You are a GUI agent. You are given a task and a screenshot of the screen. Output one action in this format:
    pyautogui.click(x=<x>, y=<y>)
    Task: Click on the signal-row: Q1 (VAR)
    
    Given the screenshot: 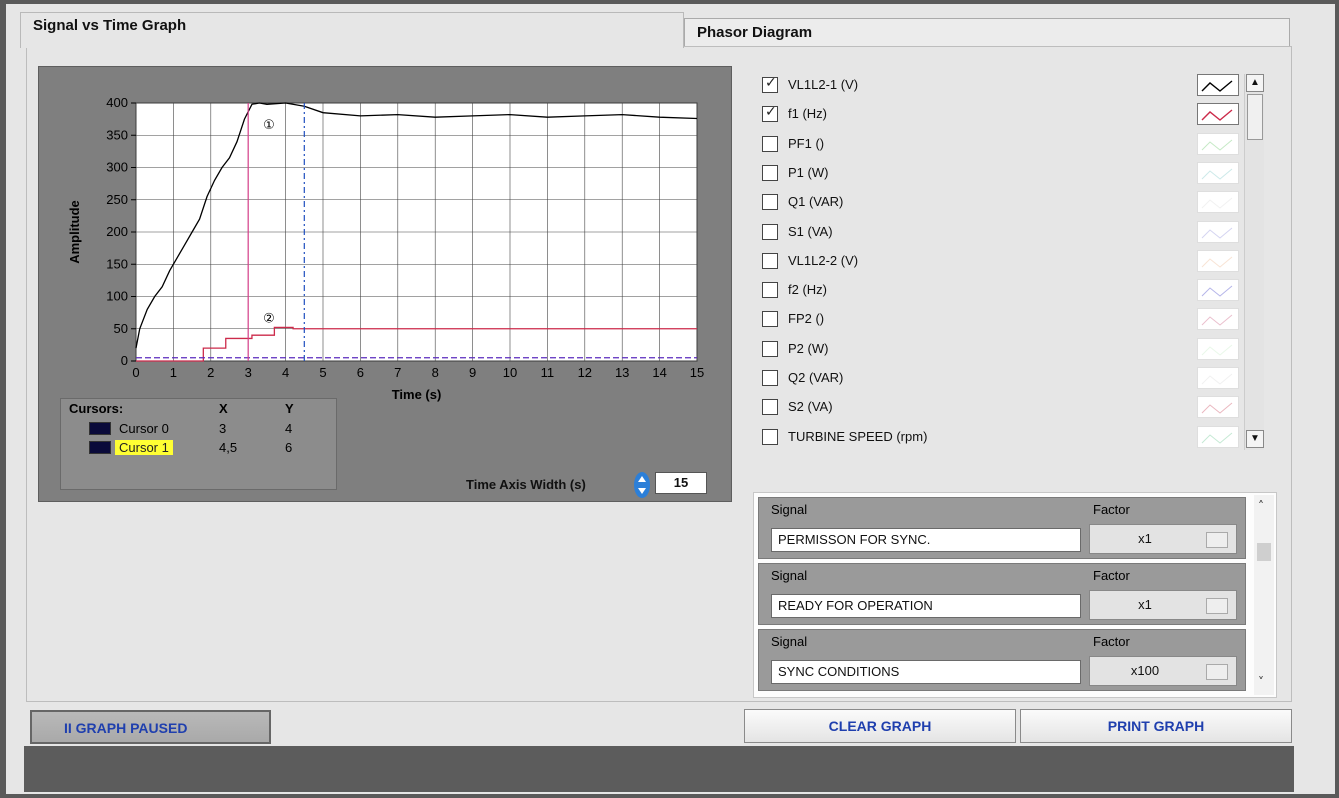 What is the action you would take?
    pyautogui.click(x=982, y=202)
    